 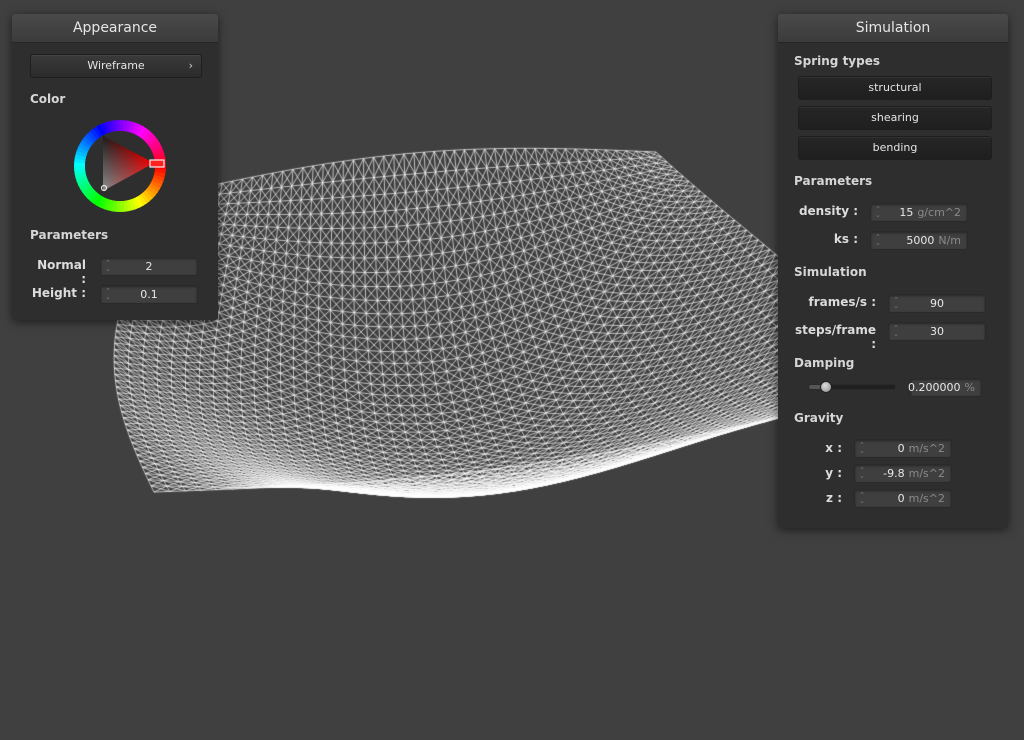 What do you see at coordinates (833, 448) in the screenshot?
I see `gravity-x-label: x :` at bounding box center [833, 448].